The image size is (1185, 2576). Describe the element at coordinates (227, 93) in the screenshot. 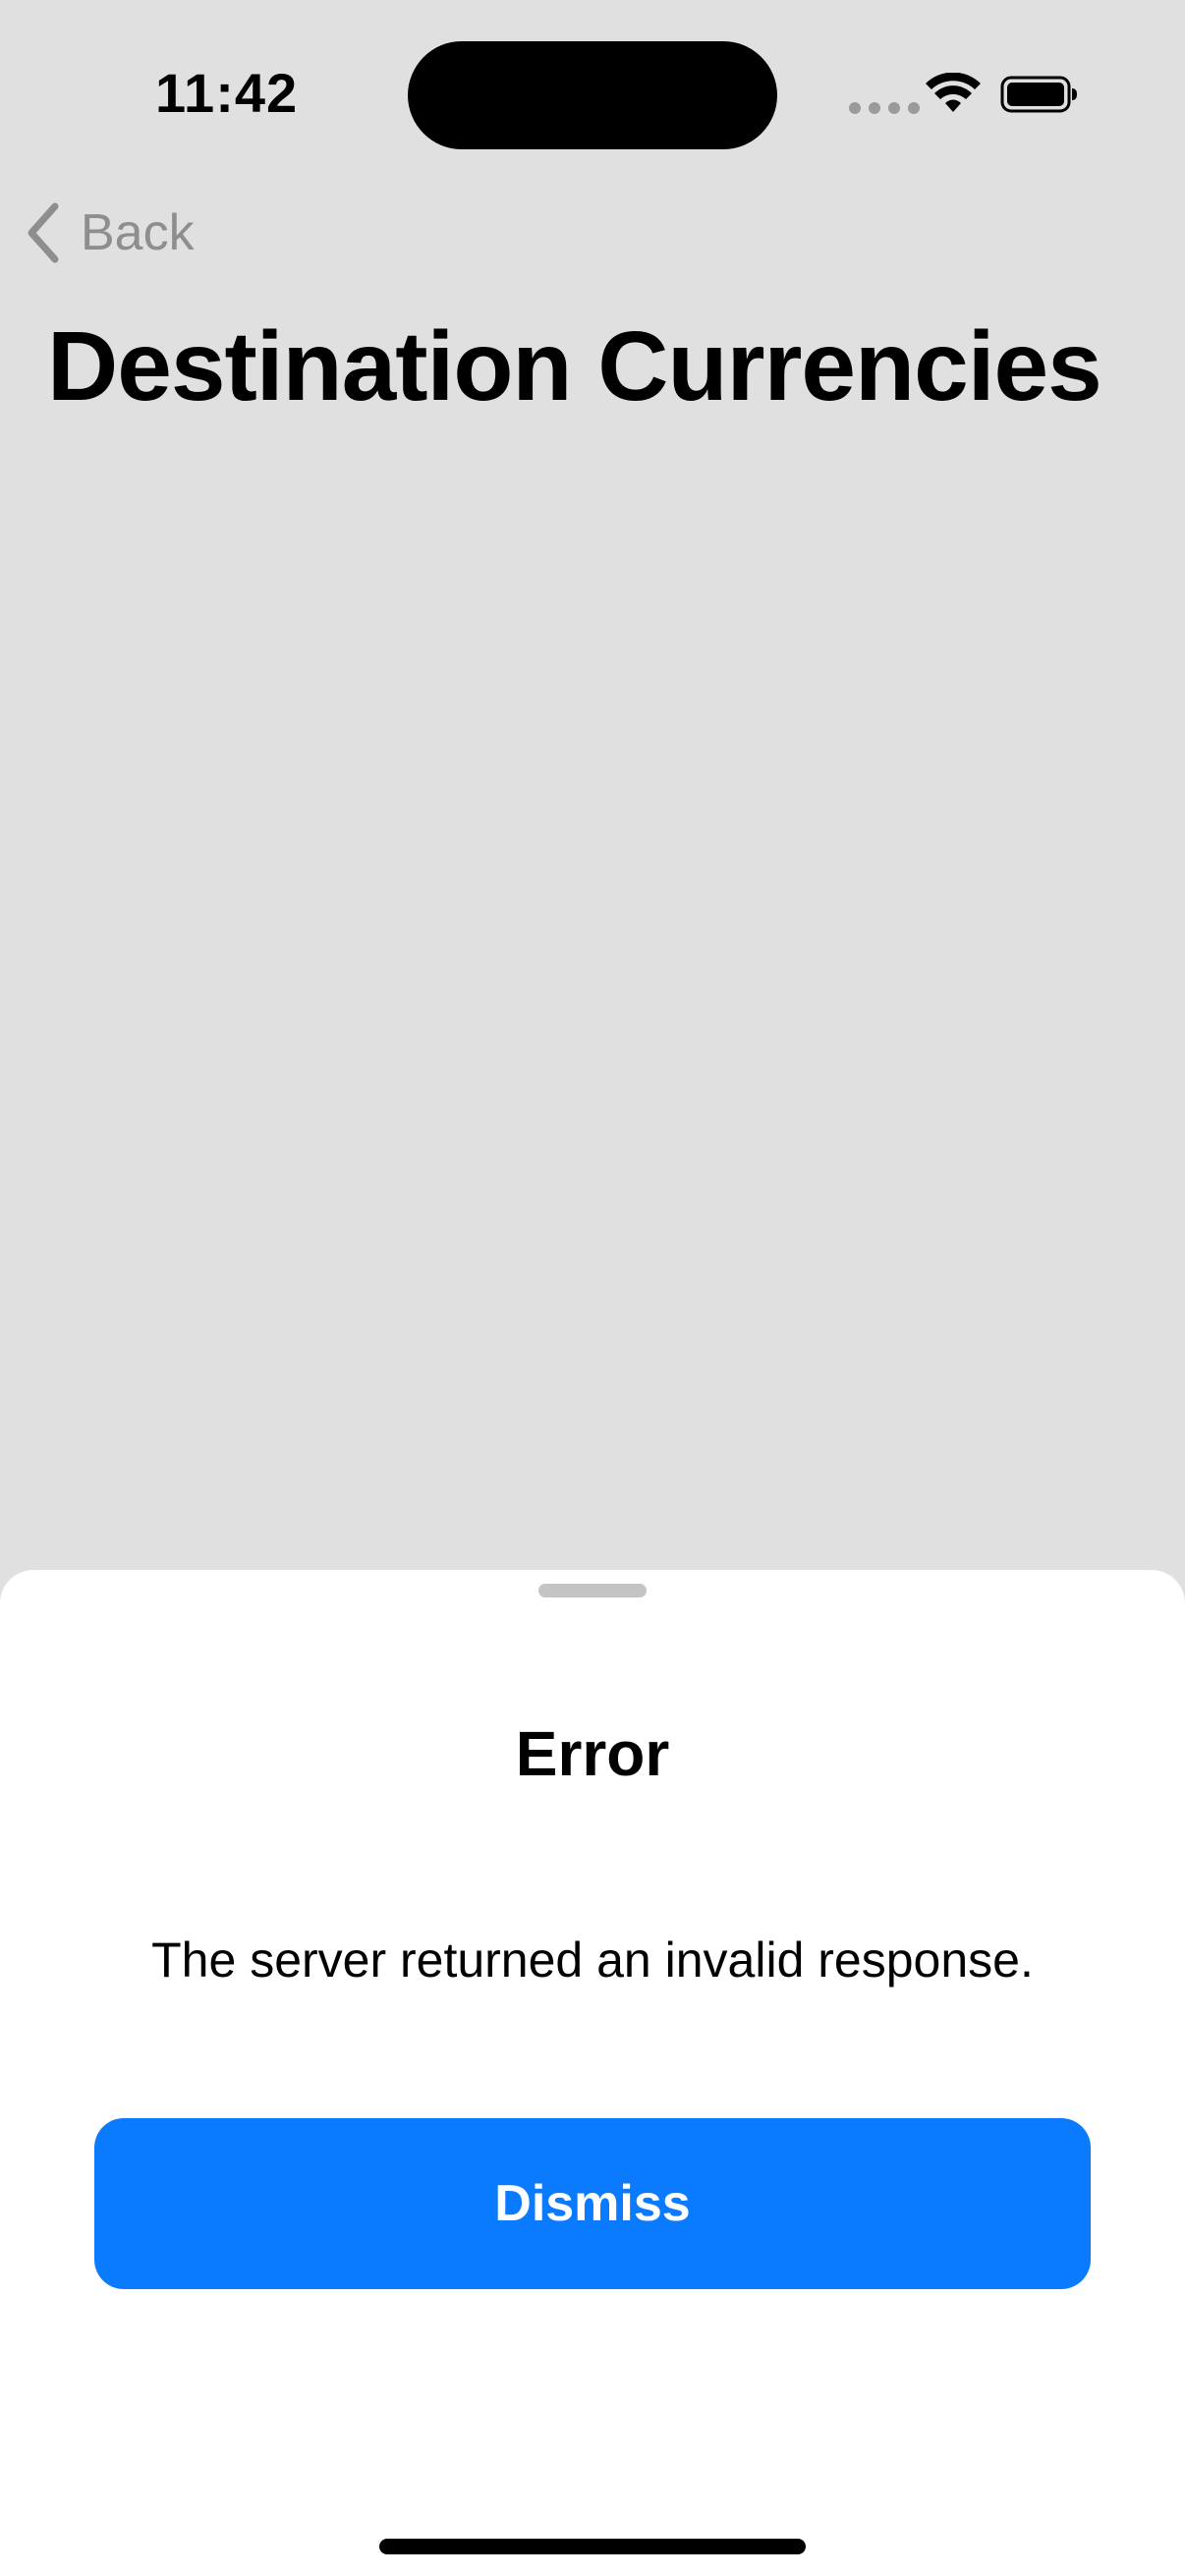

I see `status-time: 11:42` at that location.